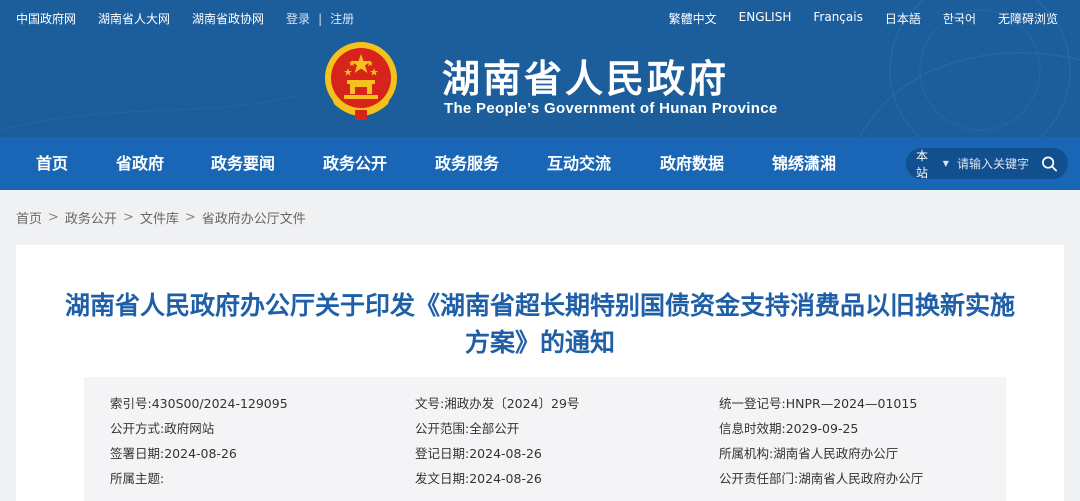 Image resolution: width=1080 pixels, height=501 pixels. What do you see at coordinates (692, 163) in the screenshot?
I see `nav-item-gov-data: 政府数据` at bounding box center [692, 163].